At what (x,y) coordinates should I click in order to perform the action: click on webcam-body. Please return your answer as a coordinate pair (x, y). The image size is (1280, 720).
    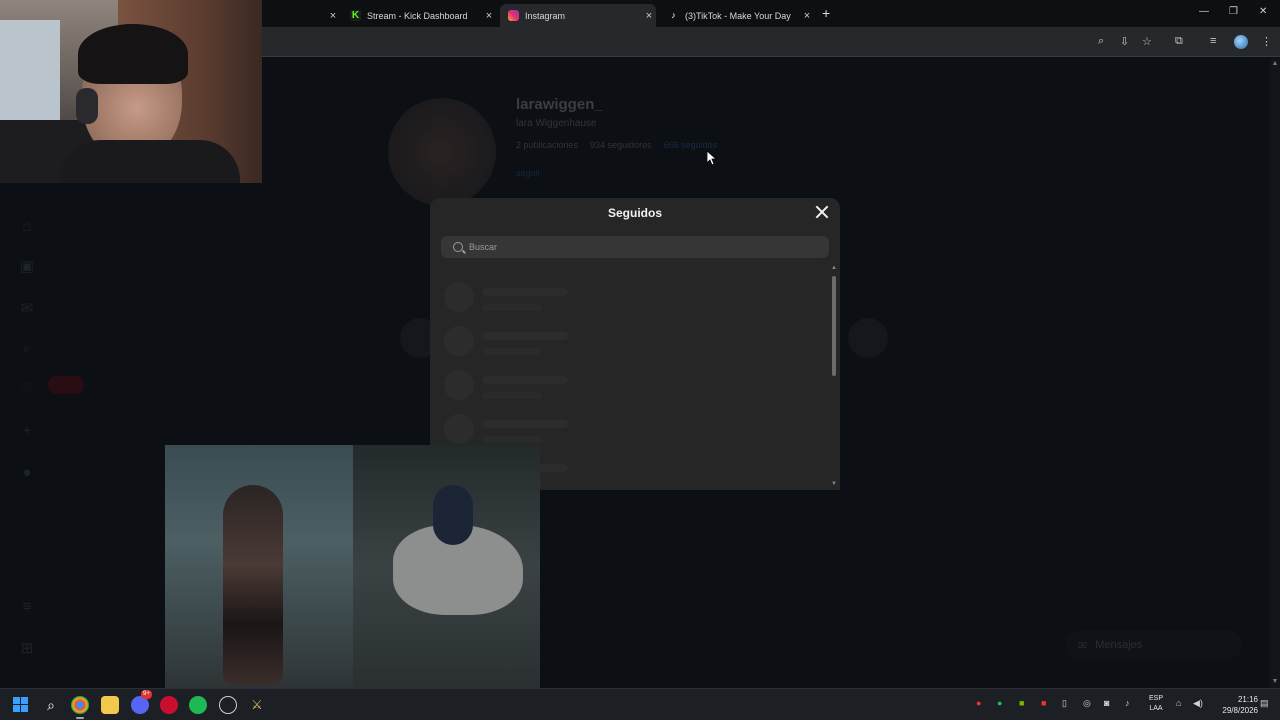
    Looking at the image, I should click on (150, 161).